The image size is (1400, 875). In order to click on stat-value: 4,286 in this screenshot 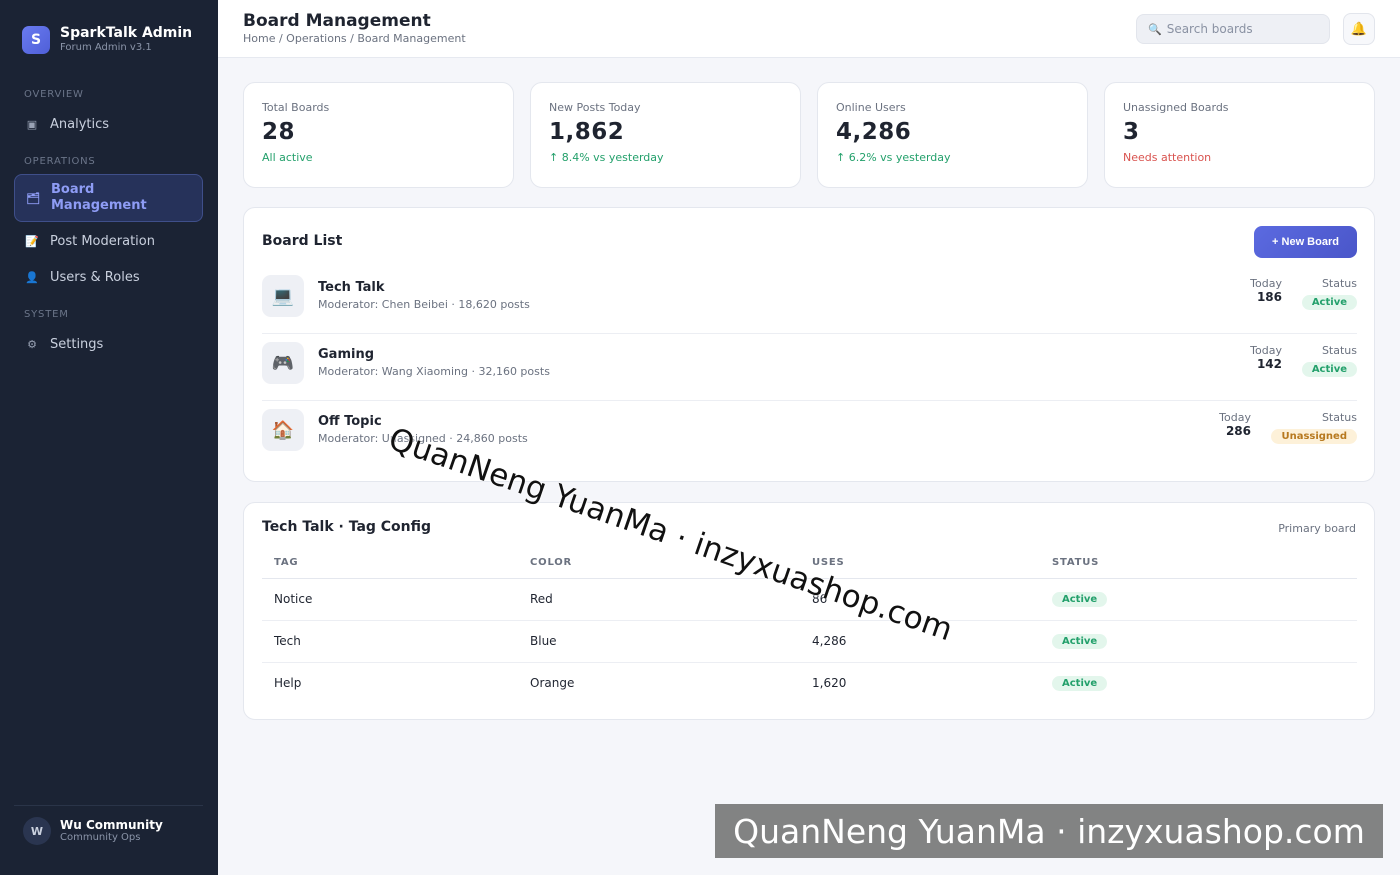, I will do `click(874, 132)`.